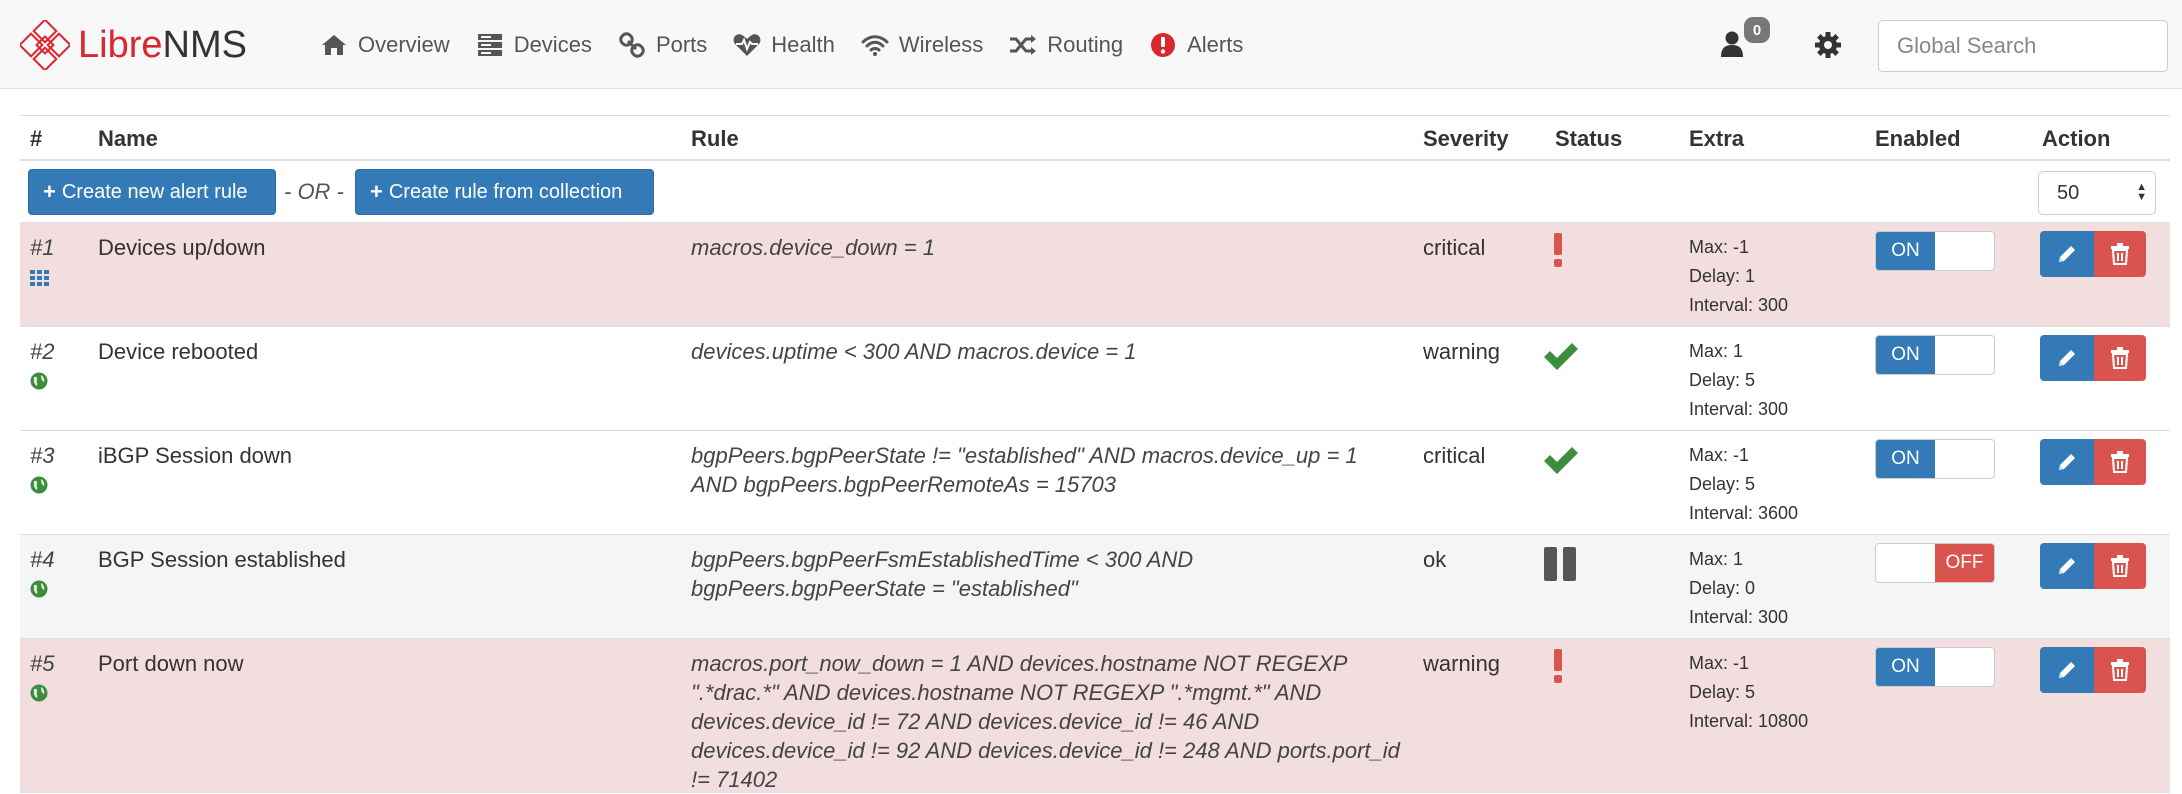 The height and width of the screenshot is (794, 2182). Describe the element at coordinates (42, 575) in the screenshot. I see `rule-number-cell: #4` at that location.